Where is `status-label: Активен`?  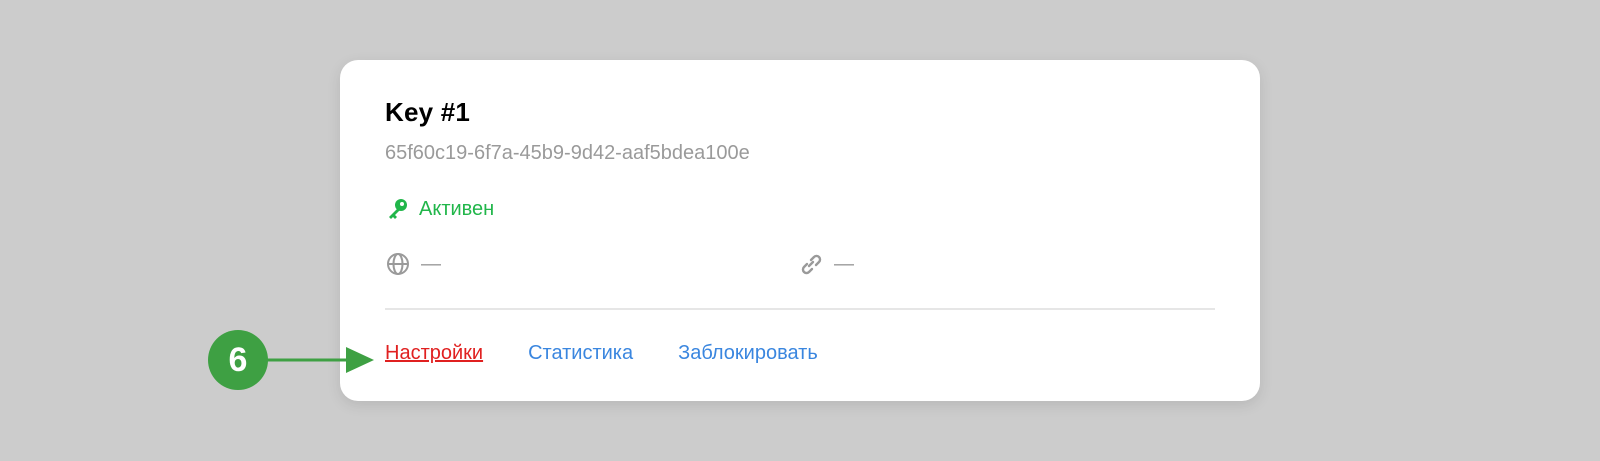 status-label: Активен is located at coordinates (457, 208).